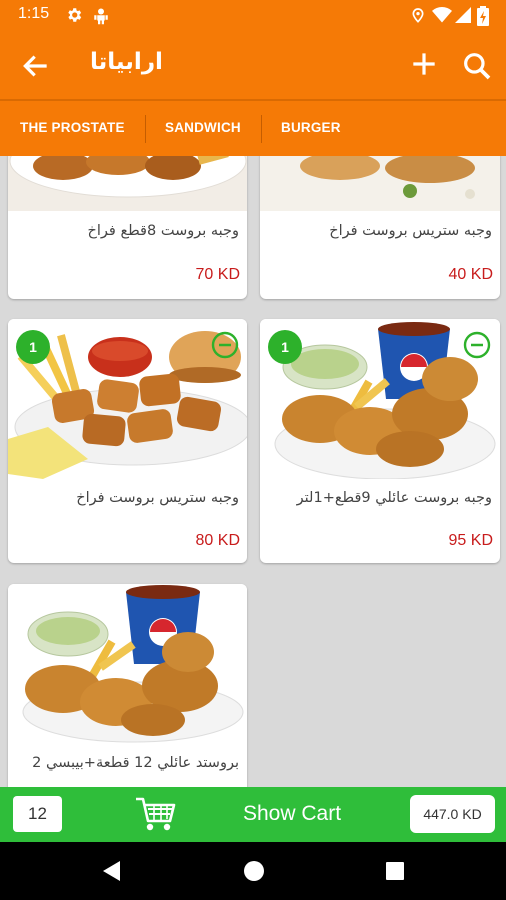 The height and width of the screenshot is (900, 506). Describe the element at coordinates (217, 540) in the screenshot. I see `product-price: 80 KD` at that location.